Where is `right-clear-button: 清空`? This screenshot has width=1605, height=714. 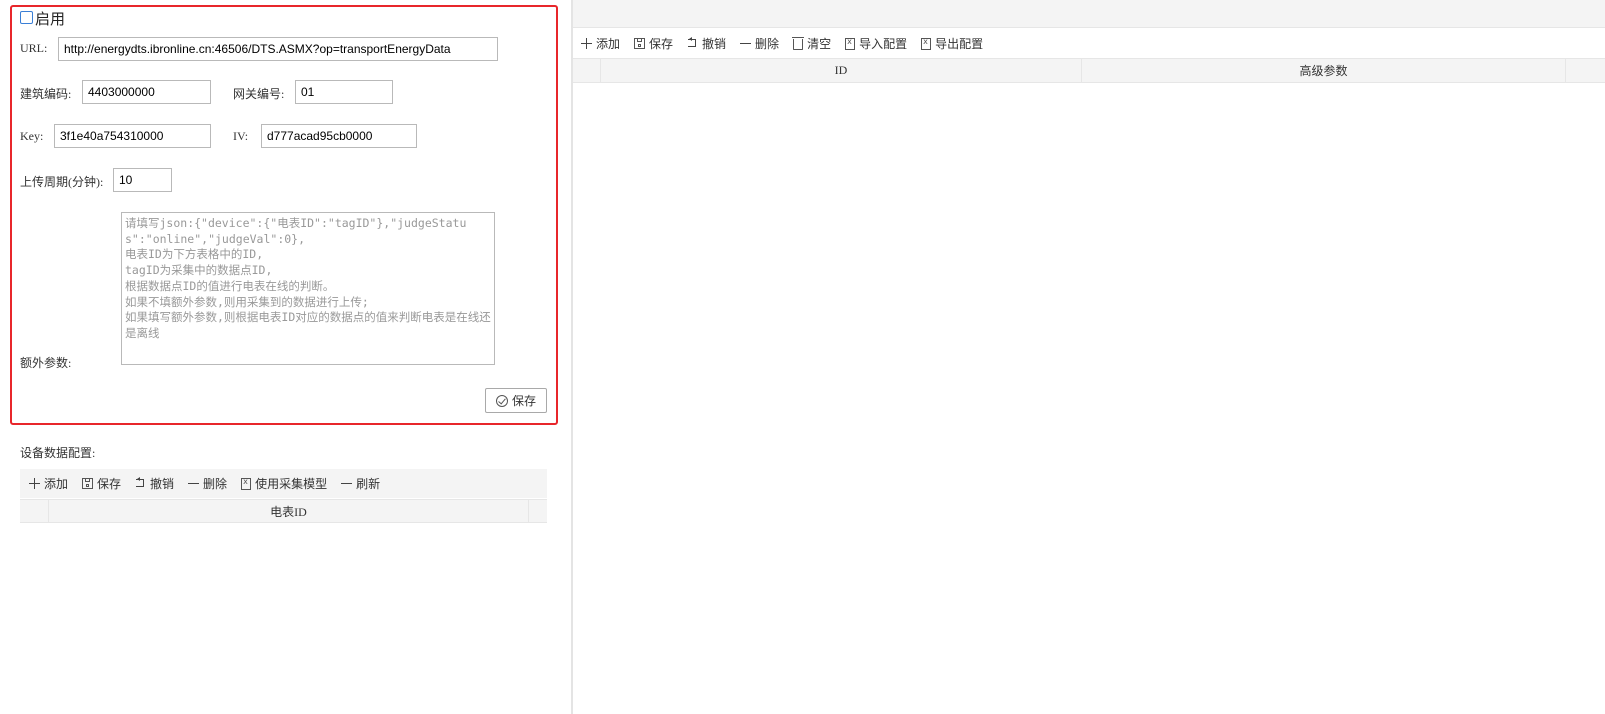
right-clear-button: 清空 is located at coordinates (811, 43).